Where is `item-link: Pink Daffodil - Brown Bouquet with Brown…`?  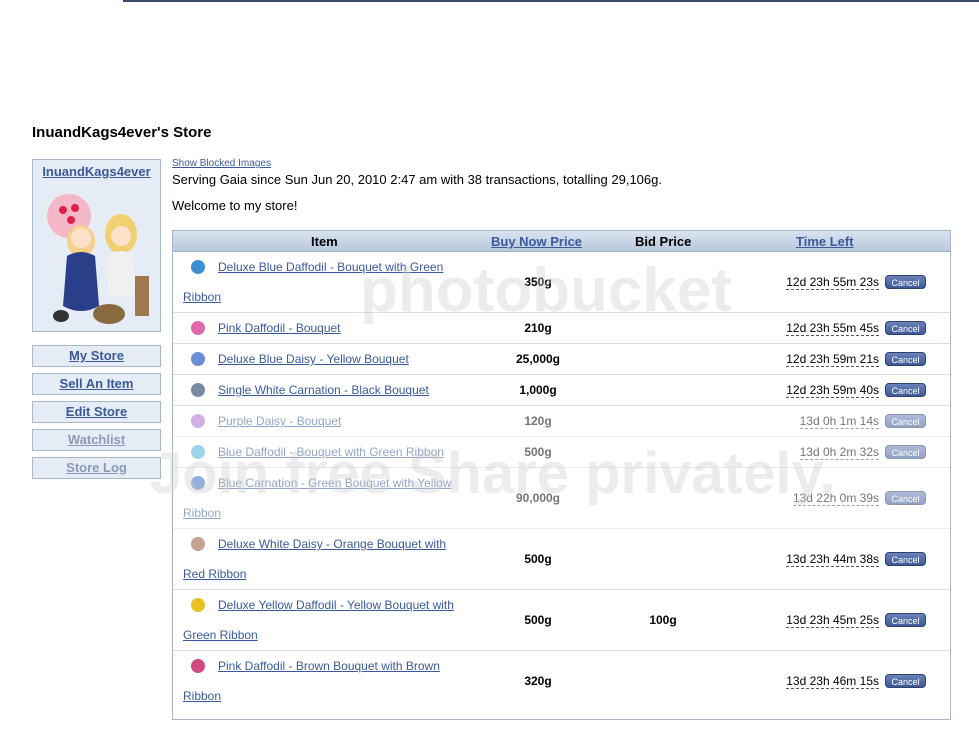 item-link: Pink Daffodil - Brown Bouquet with Brown… is located at coordinates (325, 681).